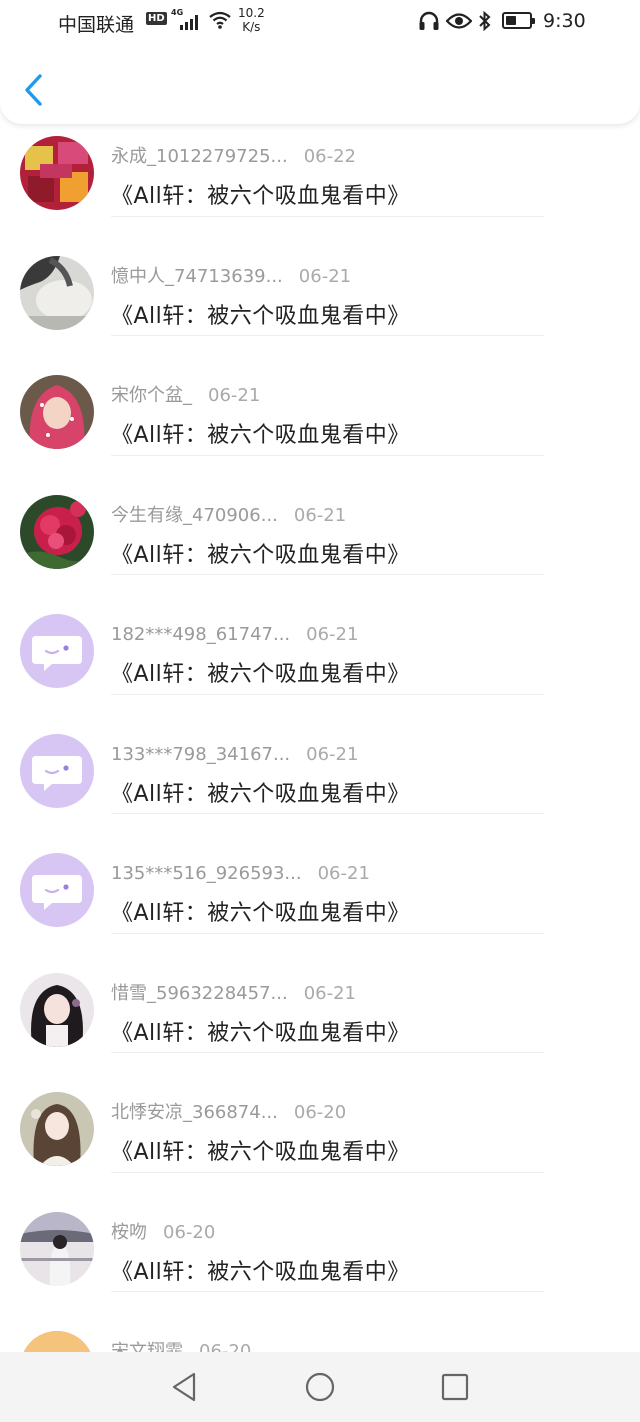 This screenshot has width=640, height=1422. What do you see at coordinates (518, 20) in the screenshot?
I see `battery-icon` at bounding box center [518, 20].